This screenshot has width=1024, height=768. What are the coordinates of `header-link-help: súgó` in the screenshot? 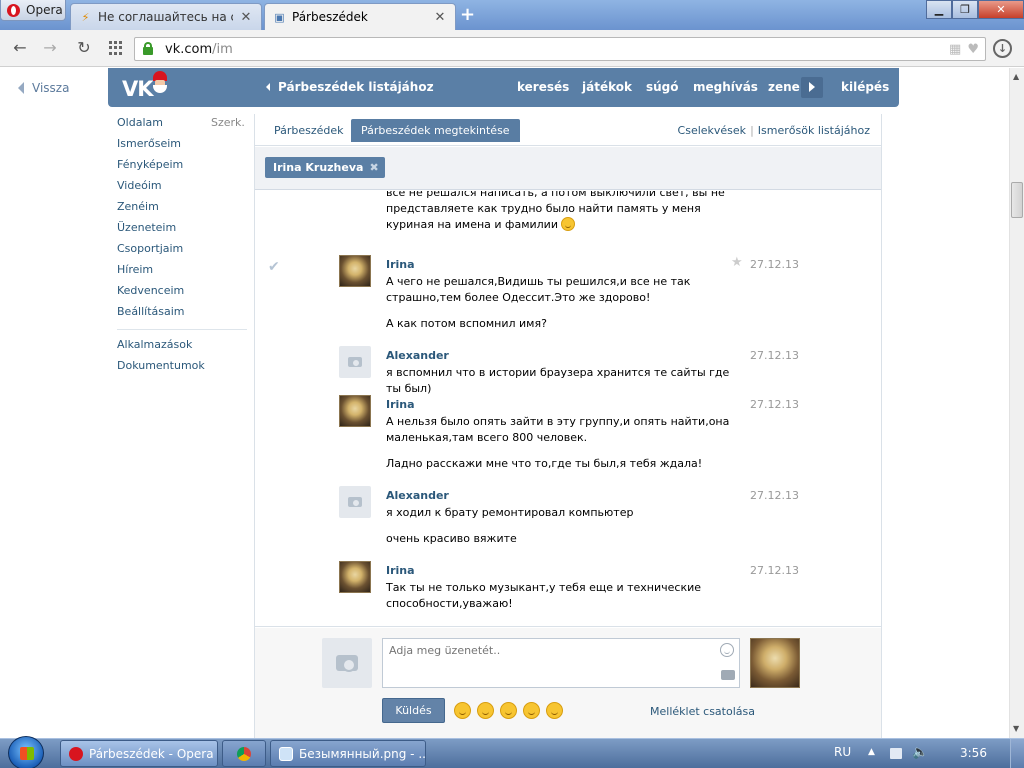 It's located at (662, 87).